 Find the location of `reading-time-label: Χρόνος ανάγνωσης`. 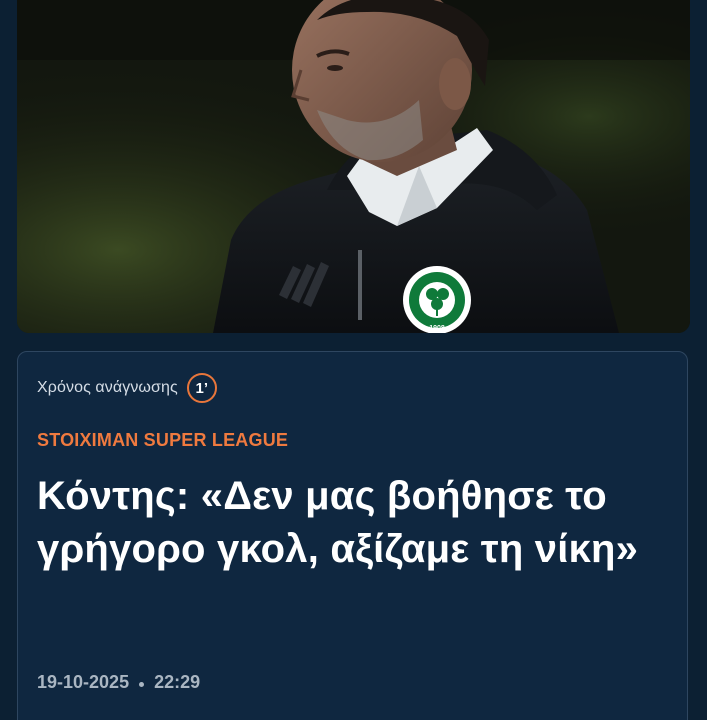

reading-time-label: Χρόνος ανάγνωσης is located at coordinates (107, 387).